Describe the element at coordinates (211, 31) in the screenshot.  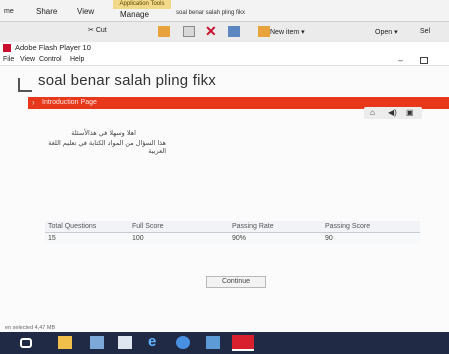
I see `delete-icon: ✕` at that location.